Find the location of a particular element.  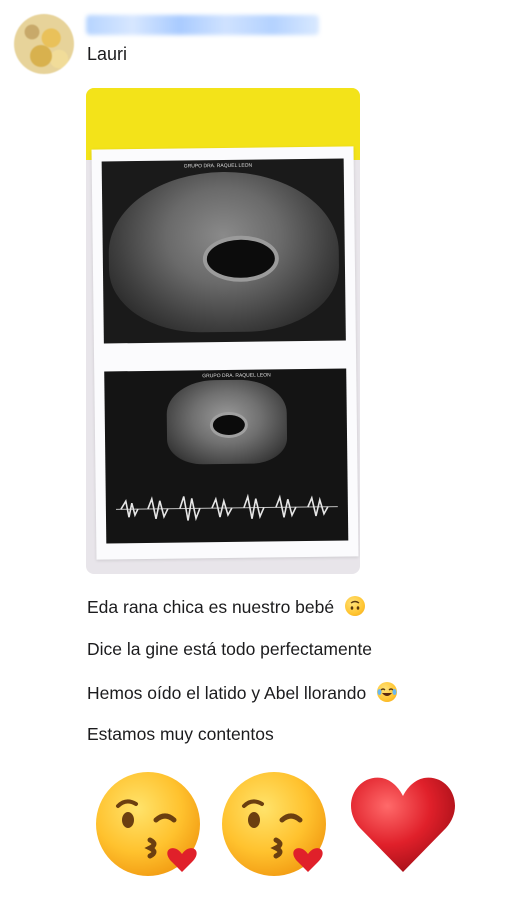

message-text: Hemos oído el latido y Abel llorando is located at coordinates (227, 693).